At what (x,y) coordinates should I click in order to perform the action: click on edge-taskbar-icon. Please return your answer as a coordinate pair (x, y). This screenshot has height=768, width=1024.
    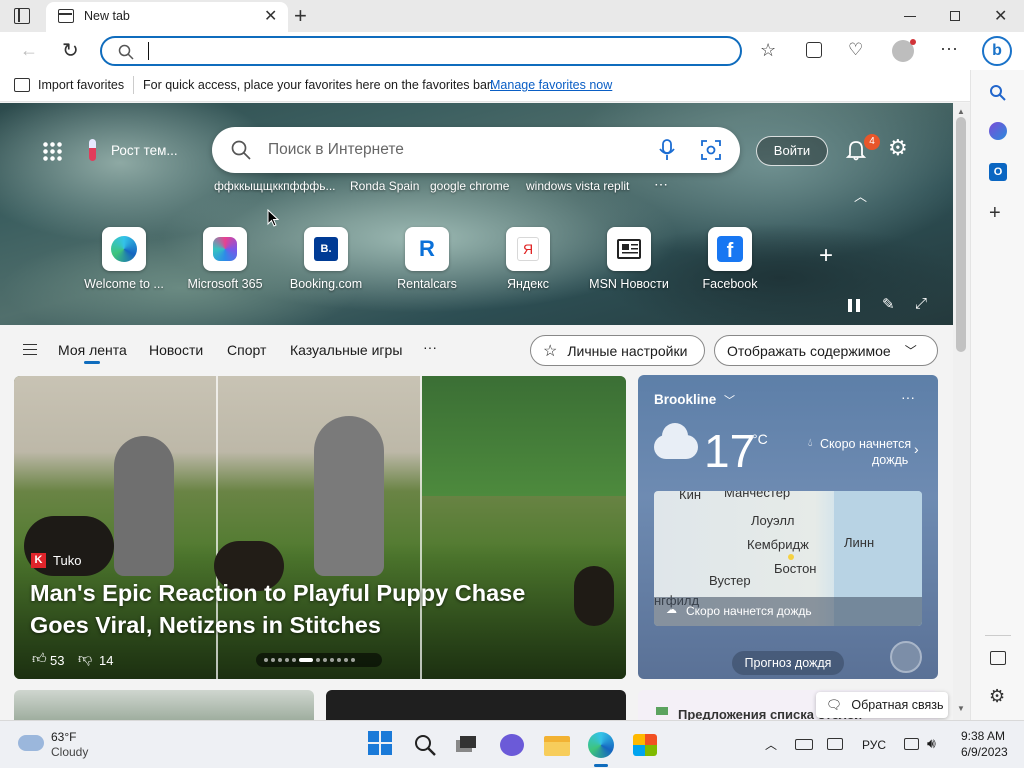
    Looking at the image, I should click on (601, 745).